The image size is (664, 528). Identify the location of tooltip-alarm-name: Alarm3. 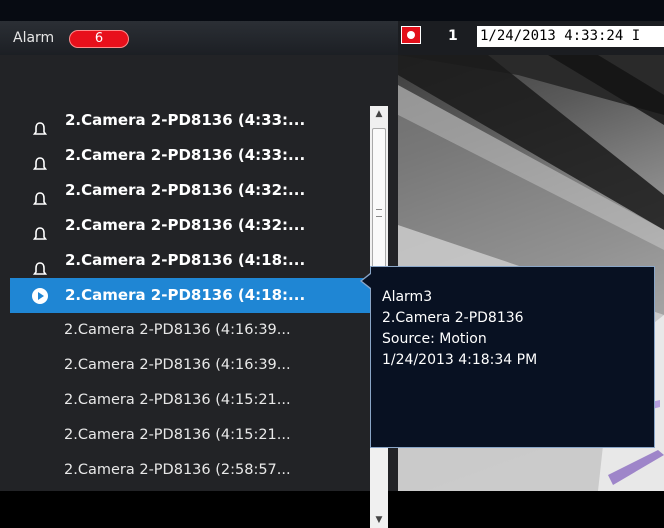
(407, 297).